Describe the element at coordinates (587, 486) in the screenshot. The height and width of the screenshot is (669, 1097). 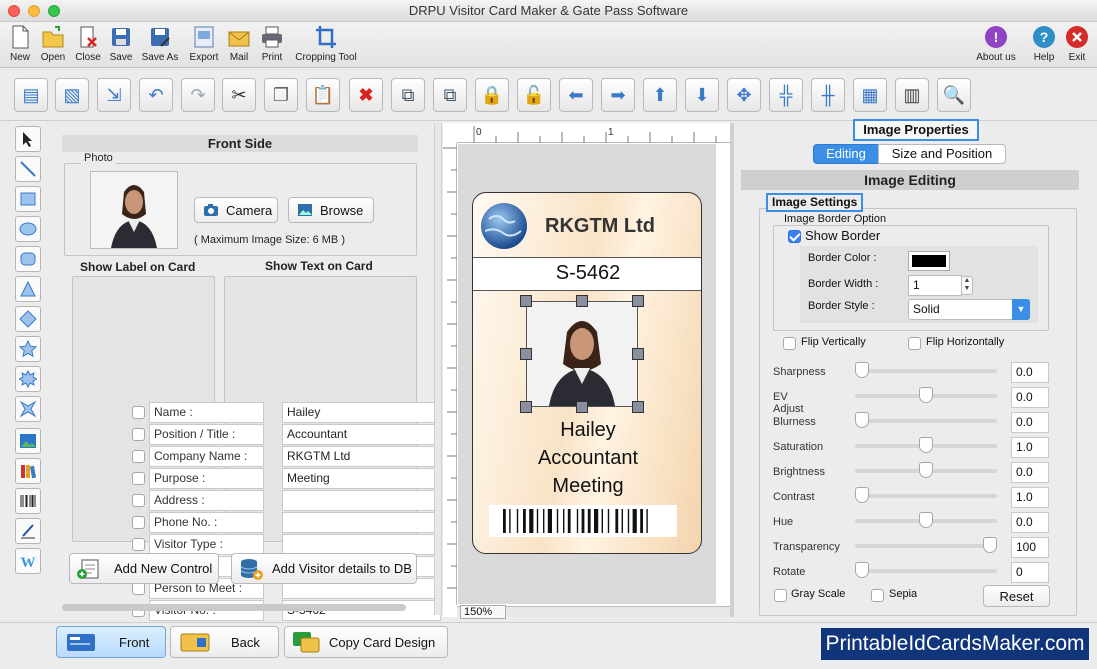
I see `card-visitor-purpose: Meeting` at that location.